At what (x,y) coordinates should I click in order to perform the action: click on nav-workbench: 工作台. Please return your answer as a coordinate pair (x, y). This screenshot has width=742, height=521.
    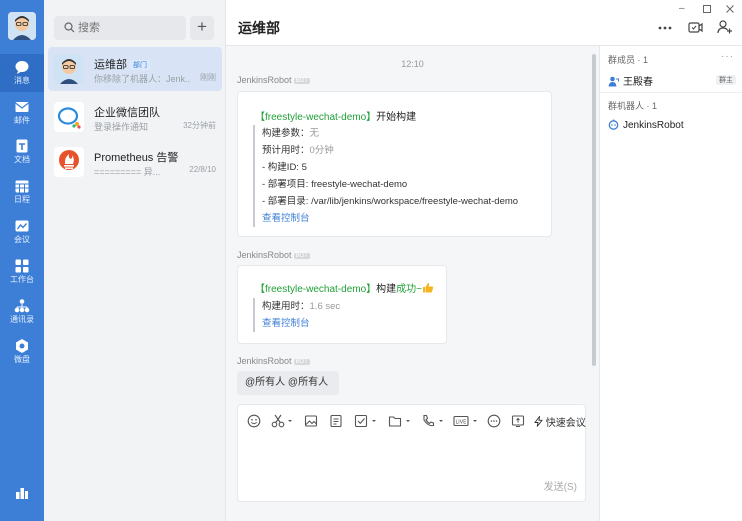
    Looking at the image, I should click on (22, 272).